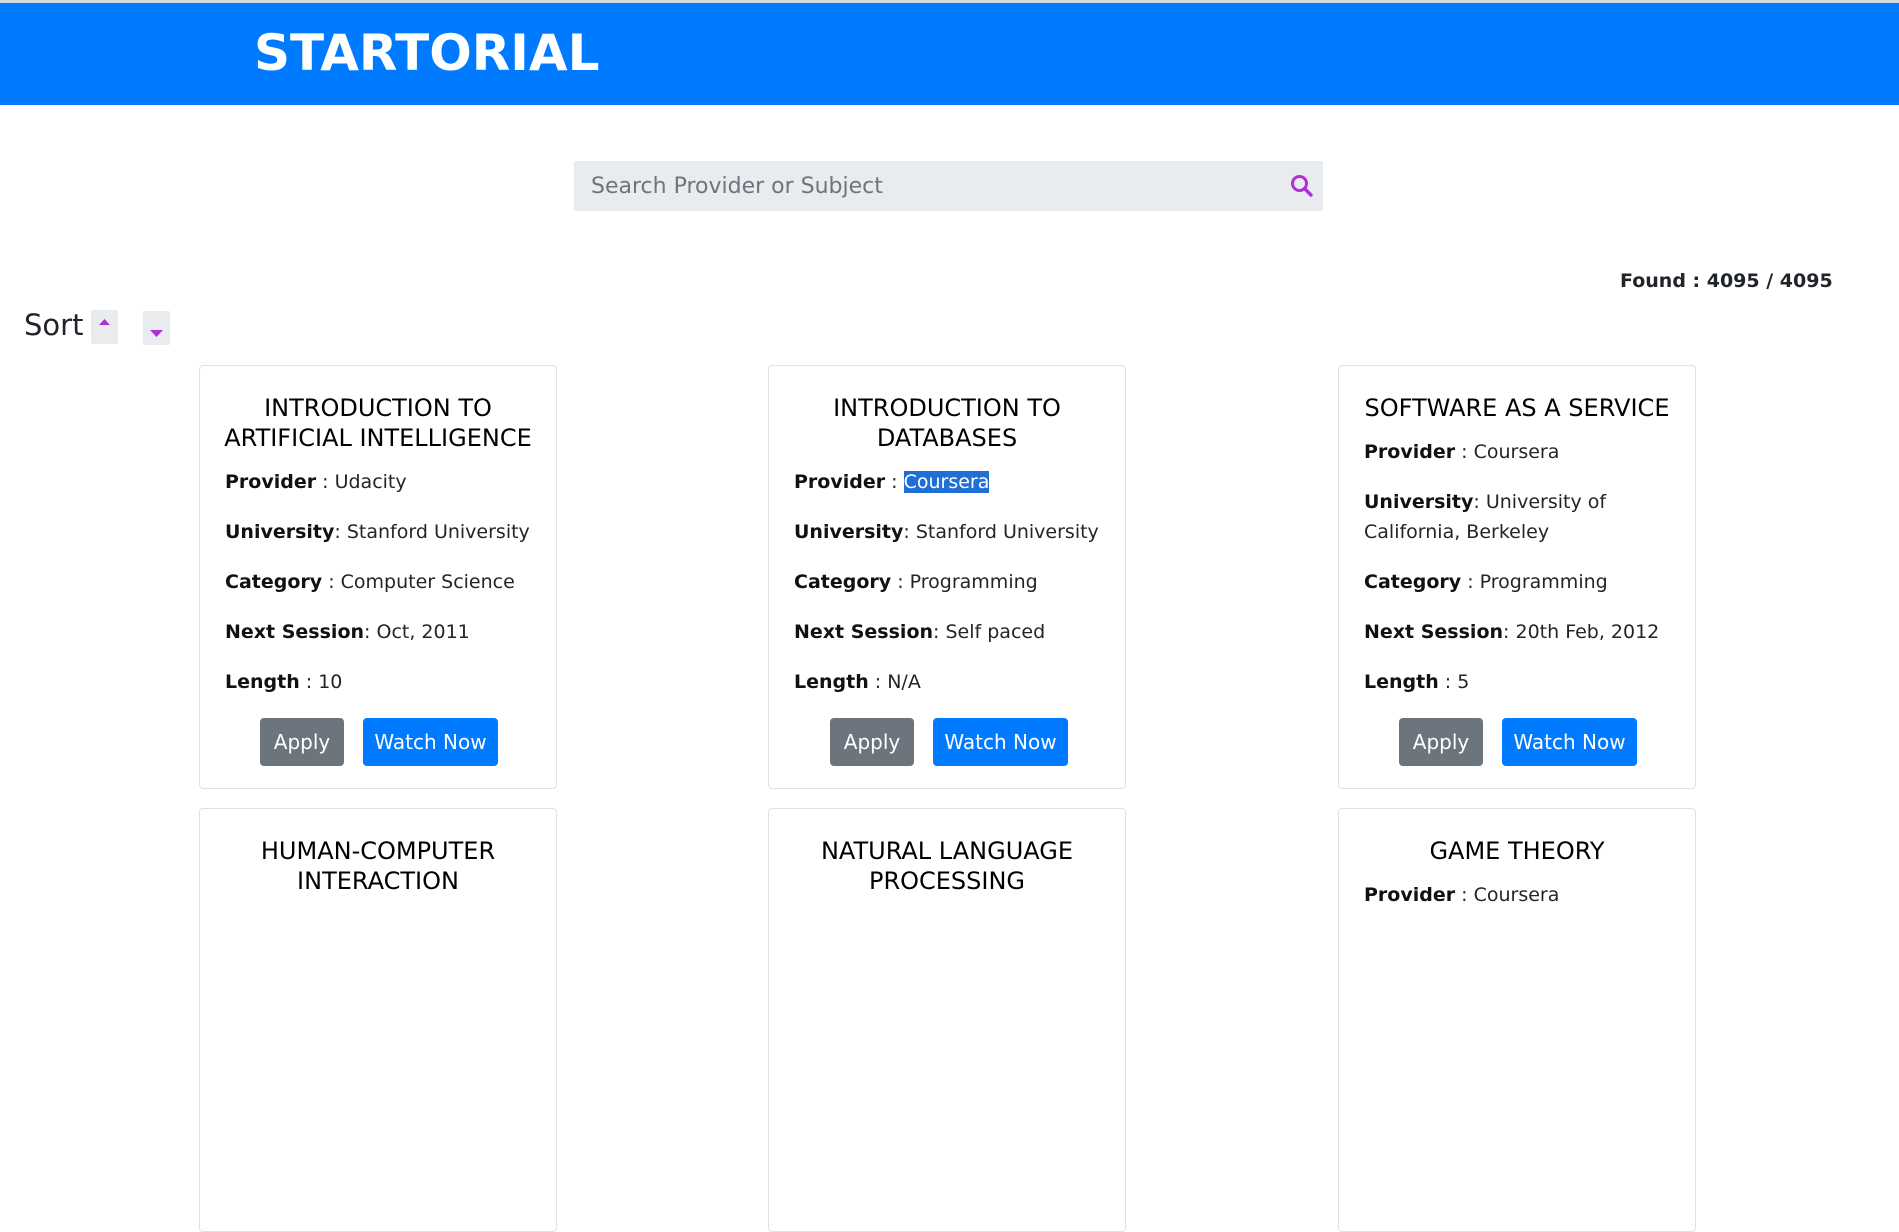 The width and height of the screenshot is (1899, 1232). Describe the element at coordinates (1726, 281) in the screenshot. I see `results-count: Found : 4095 / 4095` at that location.